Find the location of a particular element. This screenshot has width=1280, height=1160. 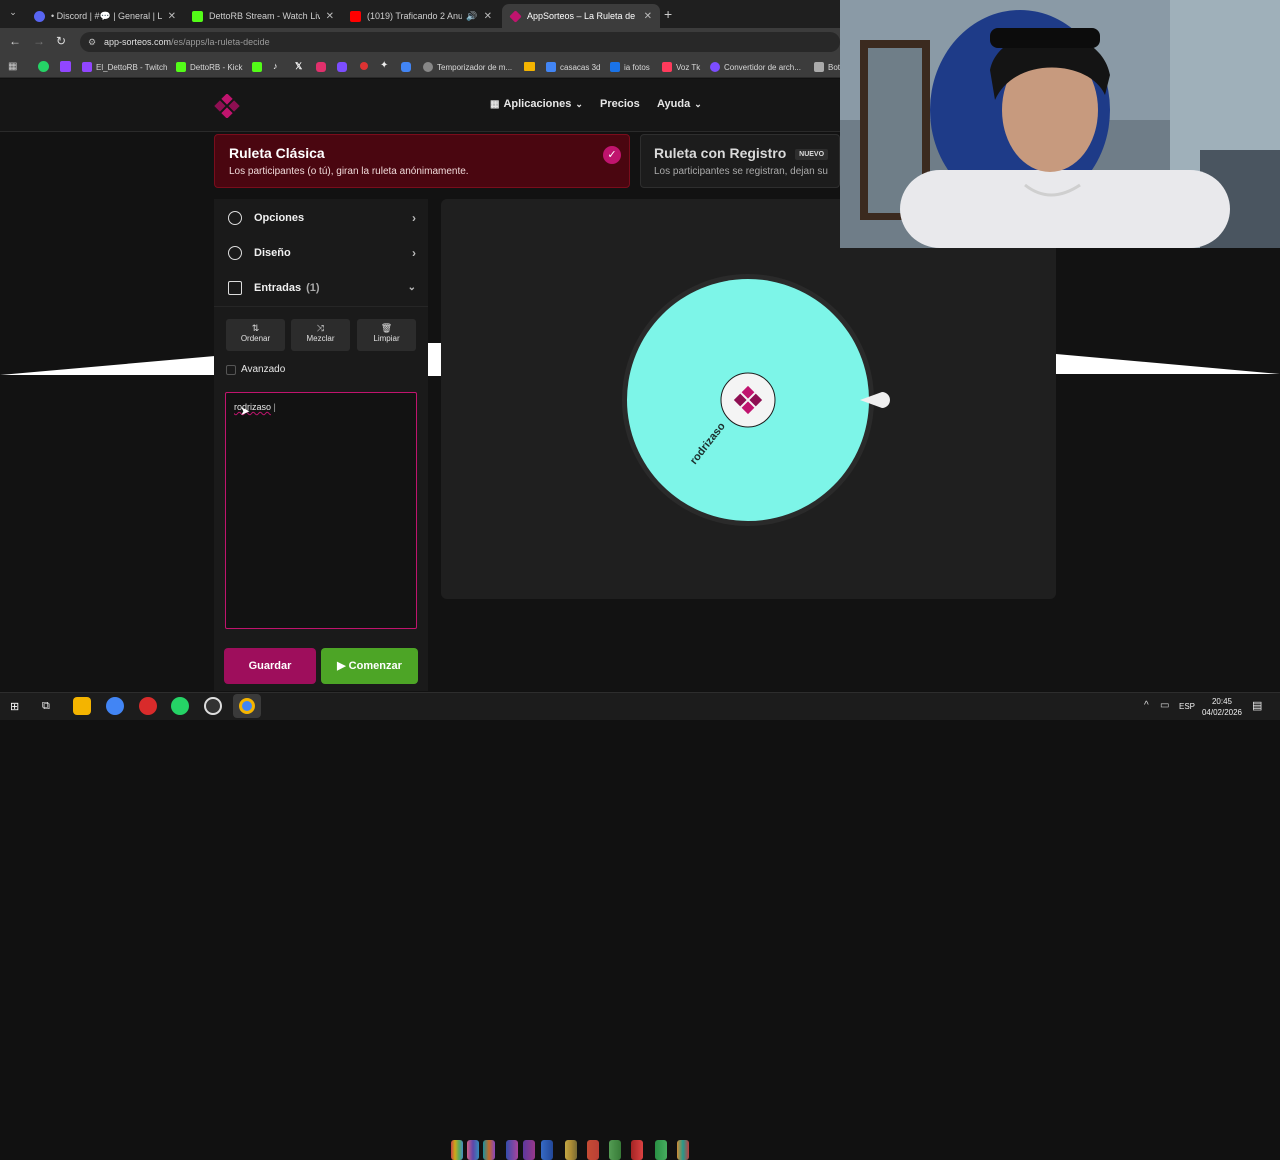

new-tab-button: + is located at coordinates (668, 14).